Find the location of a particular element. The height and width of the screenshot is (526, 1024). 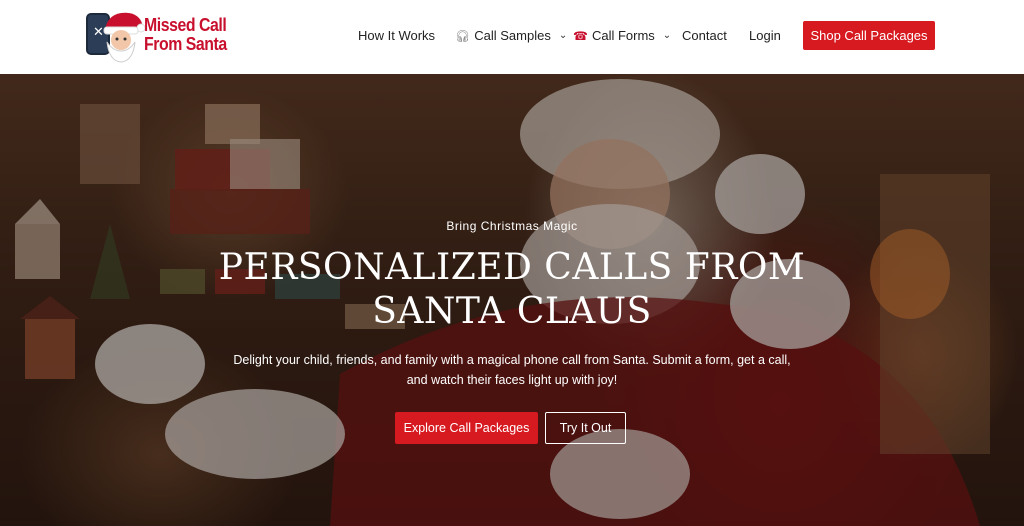

shop-call-packages-button: Shop Call Packages is located at coordinates (869, 35).